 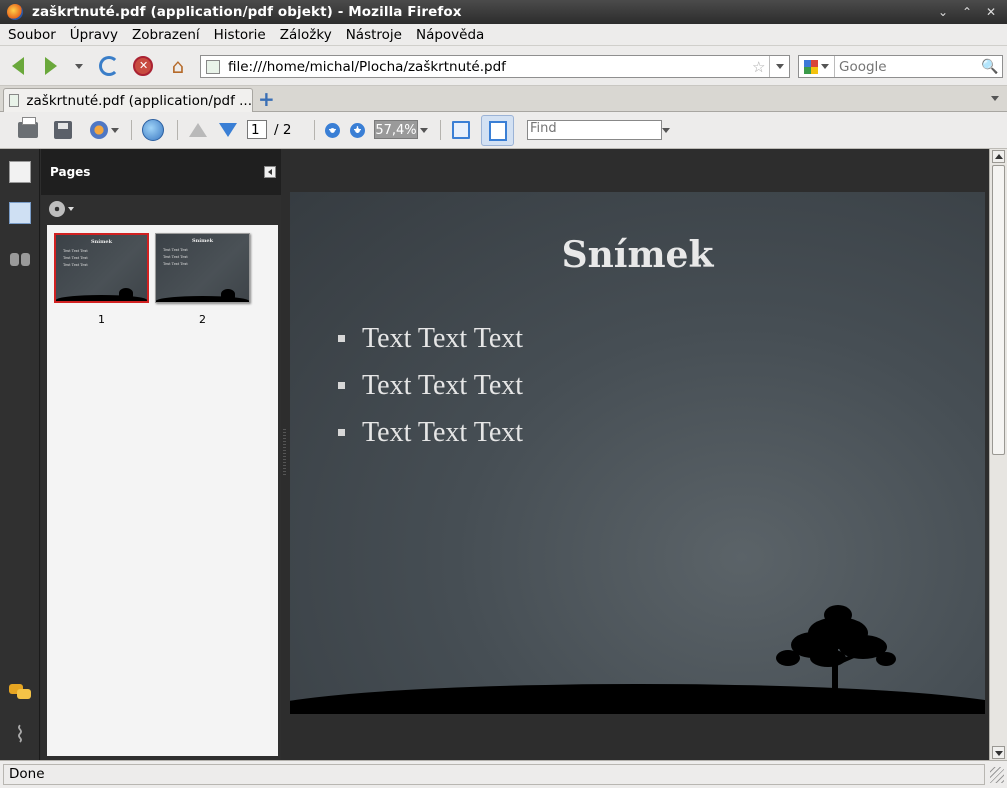 What do you see at coordinates (75, 265) in the screenshot?
I see `thumb-line: Text Text Text` at bounding box center [75, 265].